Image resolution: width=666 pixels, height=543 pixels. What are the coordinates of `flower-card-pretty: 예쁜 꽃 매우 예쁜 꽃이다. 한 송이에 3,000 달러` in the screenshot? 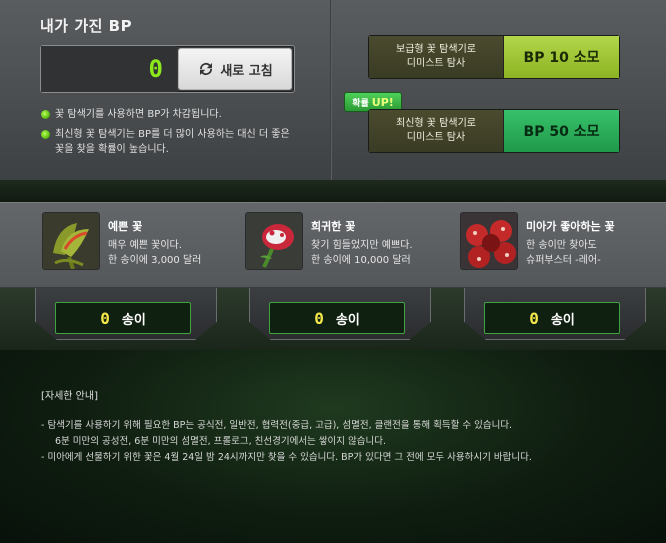 It's located at (147, 247).